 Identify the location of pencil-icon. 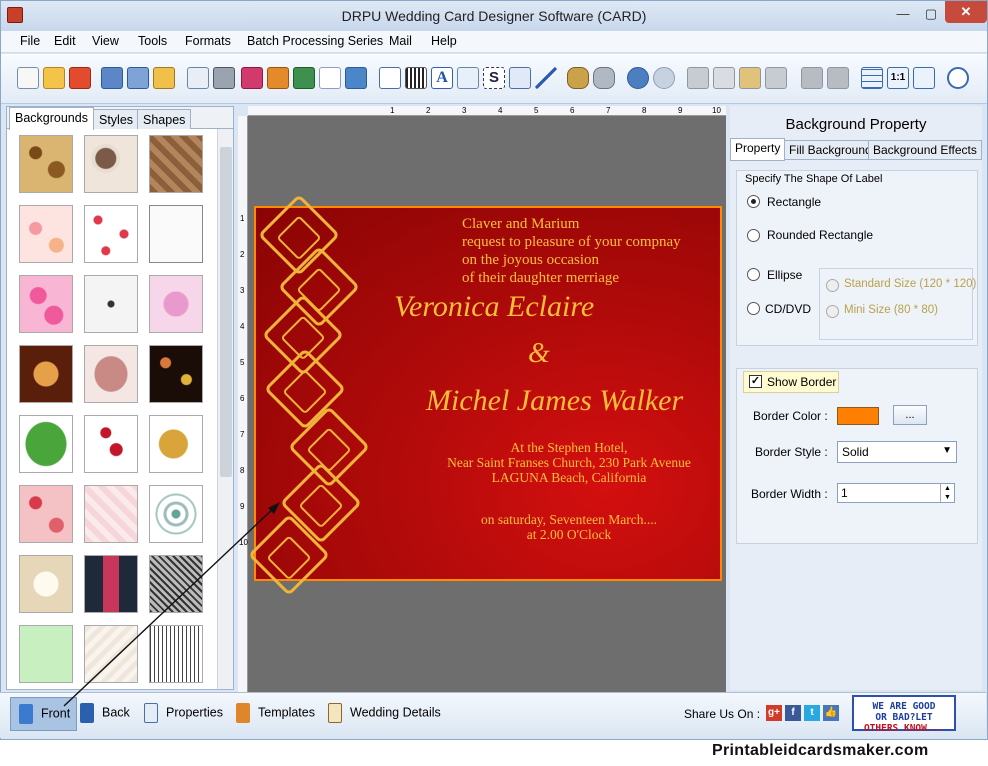
(330, 78).